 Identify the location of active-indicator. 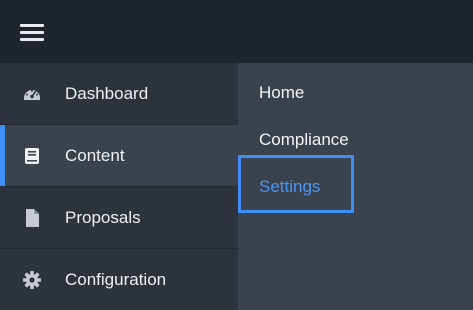
(2, 155).